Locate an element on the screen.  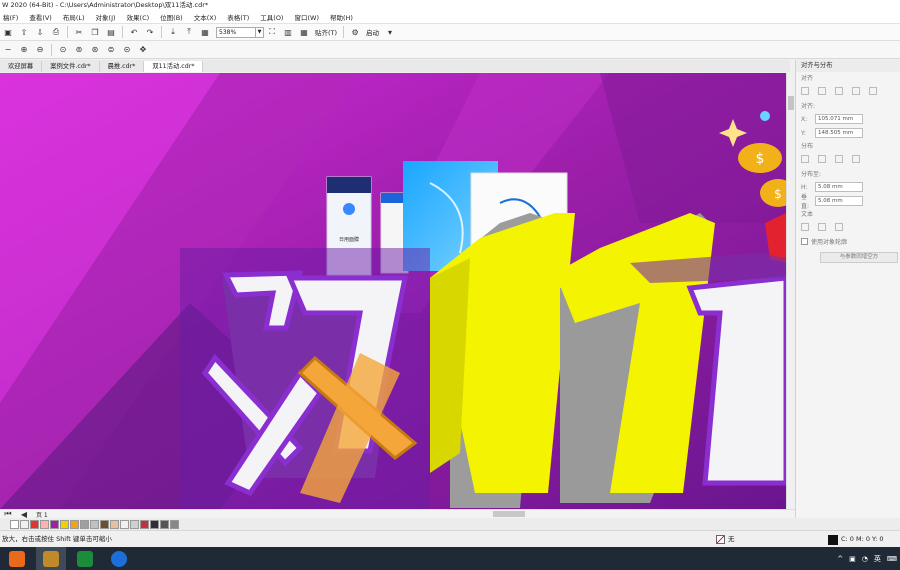
print-icon: ⎙ is located at coordinates (56, 32).